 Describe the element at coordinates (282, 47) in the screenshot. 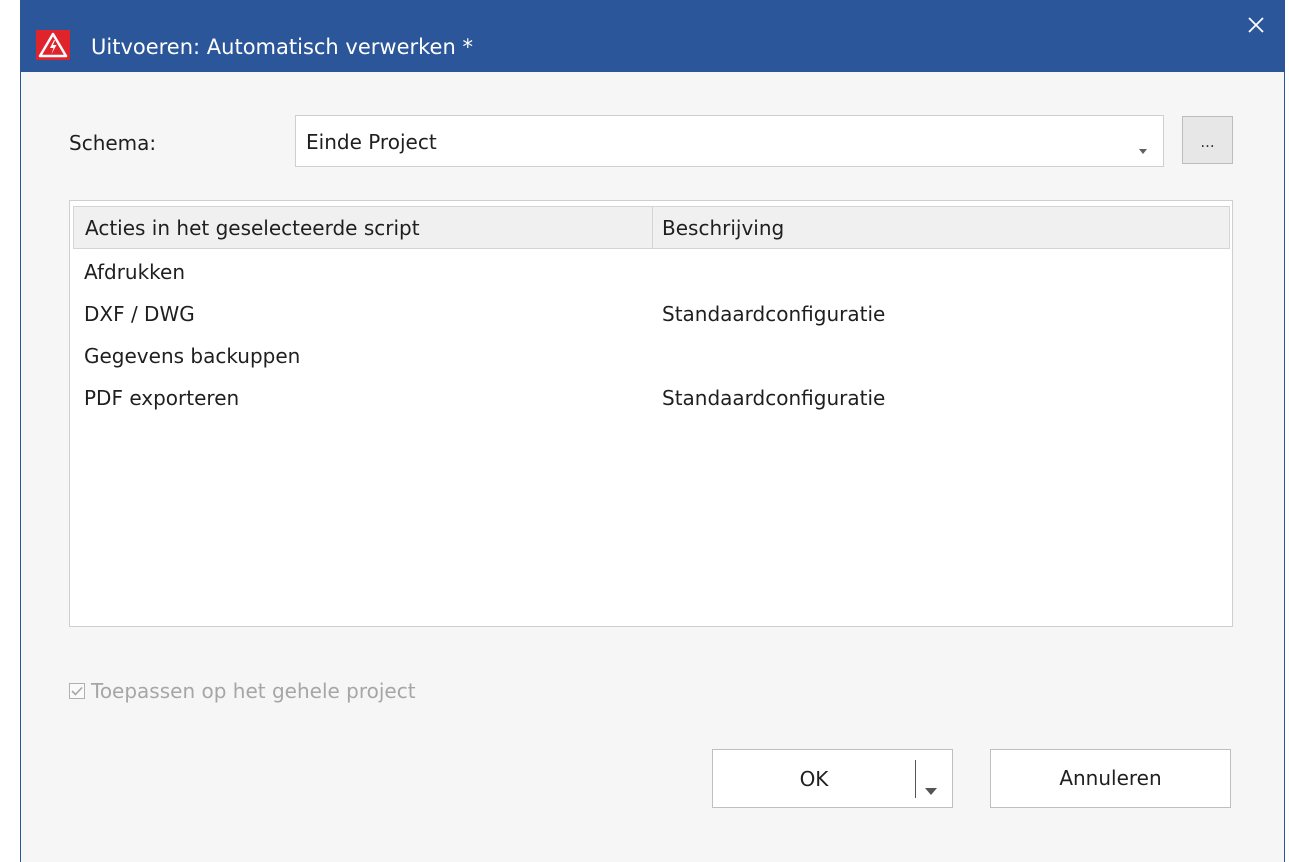

I see `window-title: Uitvoeren: Automatisch verwerken *` at that location.